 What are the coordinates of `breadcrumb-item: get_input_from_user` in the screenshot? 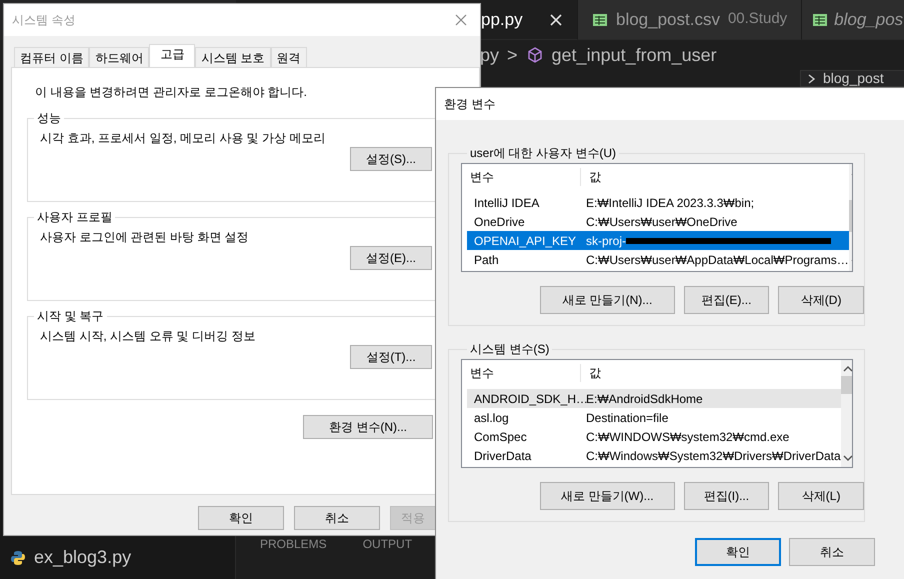 It's located at (634, 55).